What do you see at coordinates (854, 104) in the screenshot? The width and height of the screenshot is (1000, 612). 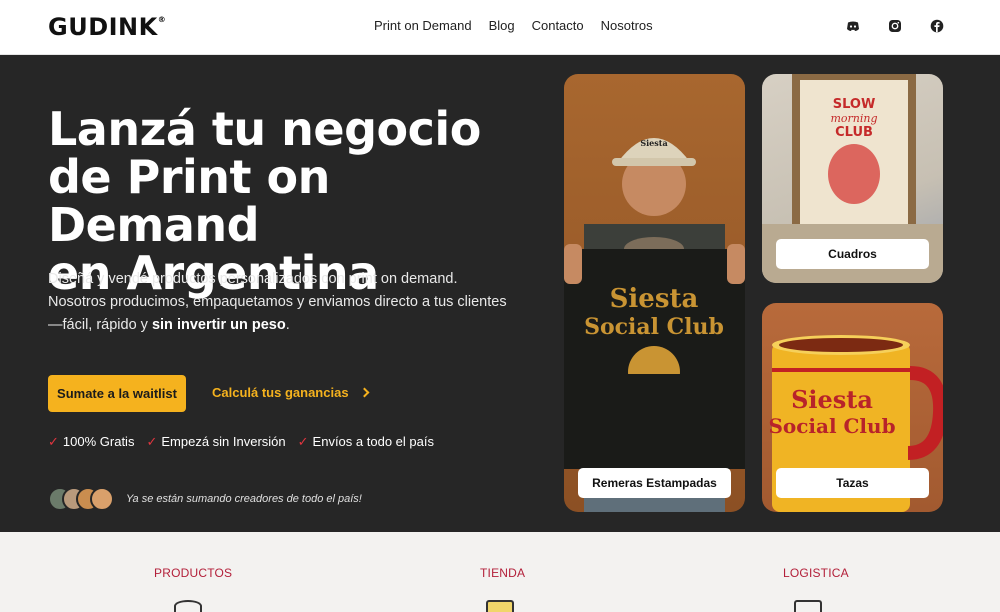 I see `poster-title-line-1: SLOW` at bounding box center [854, 104].